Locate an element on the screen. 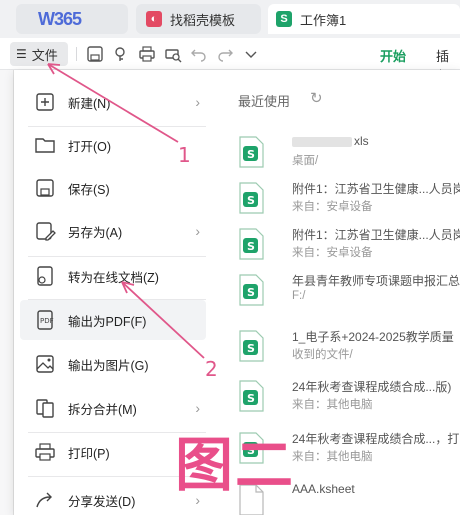  daoke-icon: ◐ is located at coordinates (154, 19).